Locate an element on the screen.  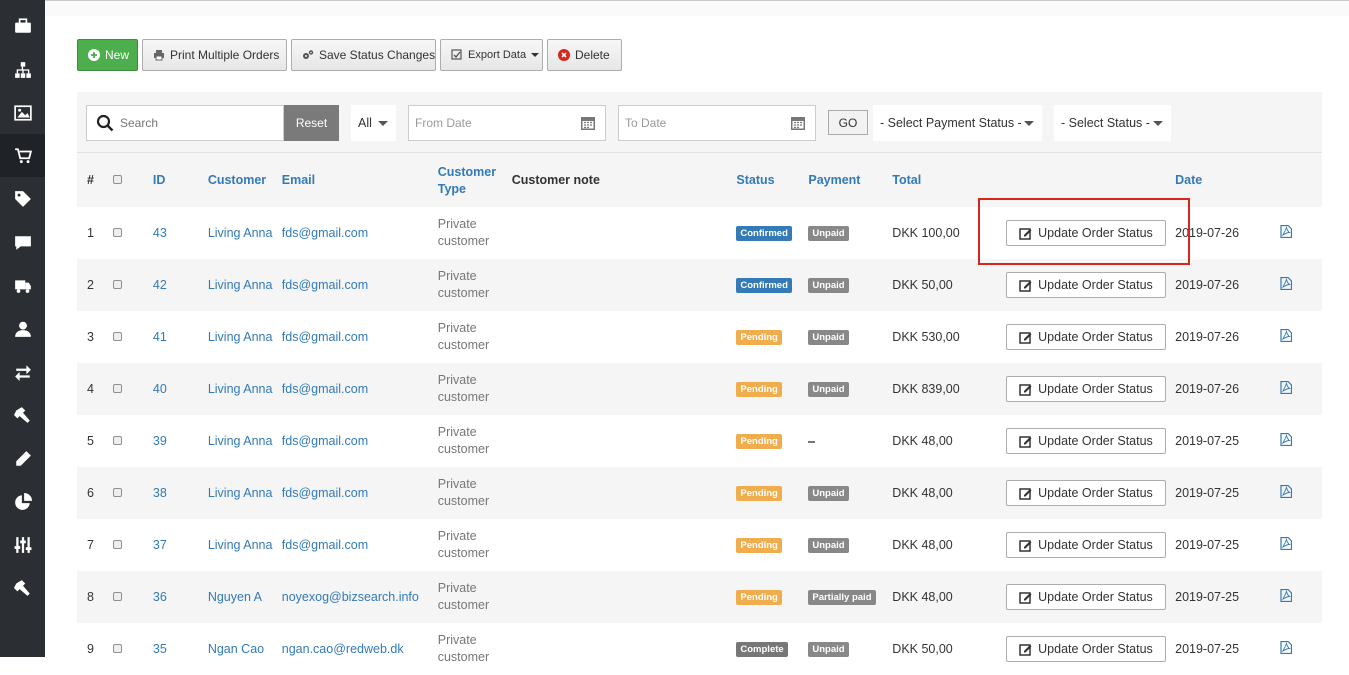
email-link: ngan.cao@redweb.dk is located at coordinates (359, 649).